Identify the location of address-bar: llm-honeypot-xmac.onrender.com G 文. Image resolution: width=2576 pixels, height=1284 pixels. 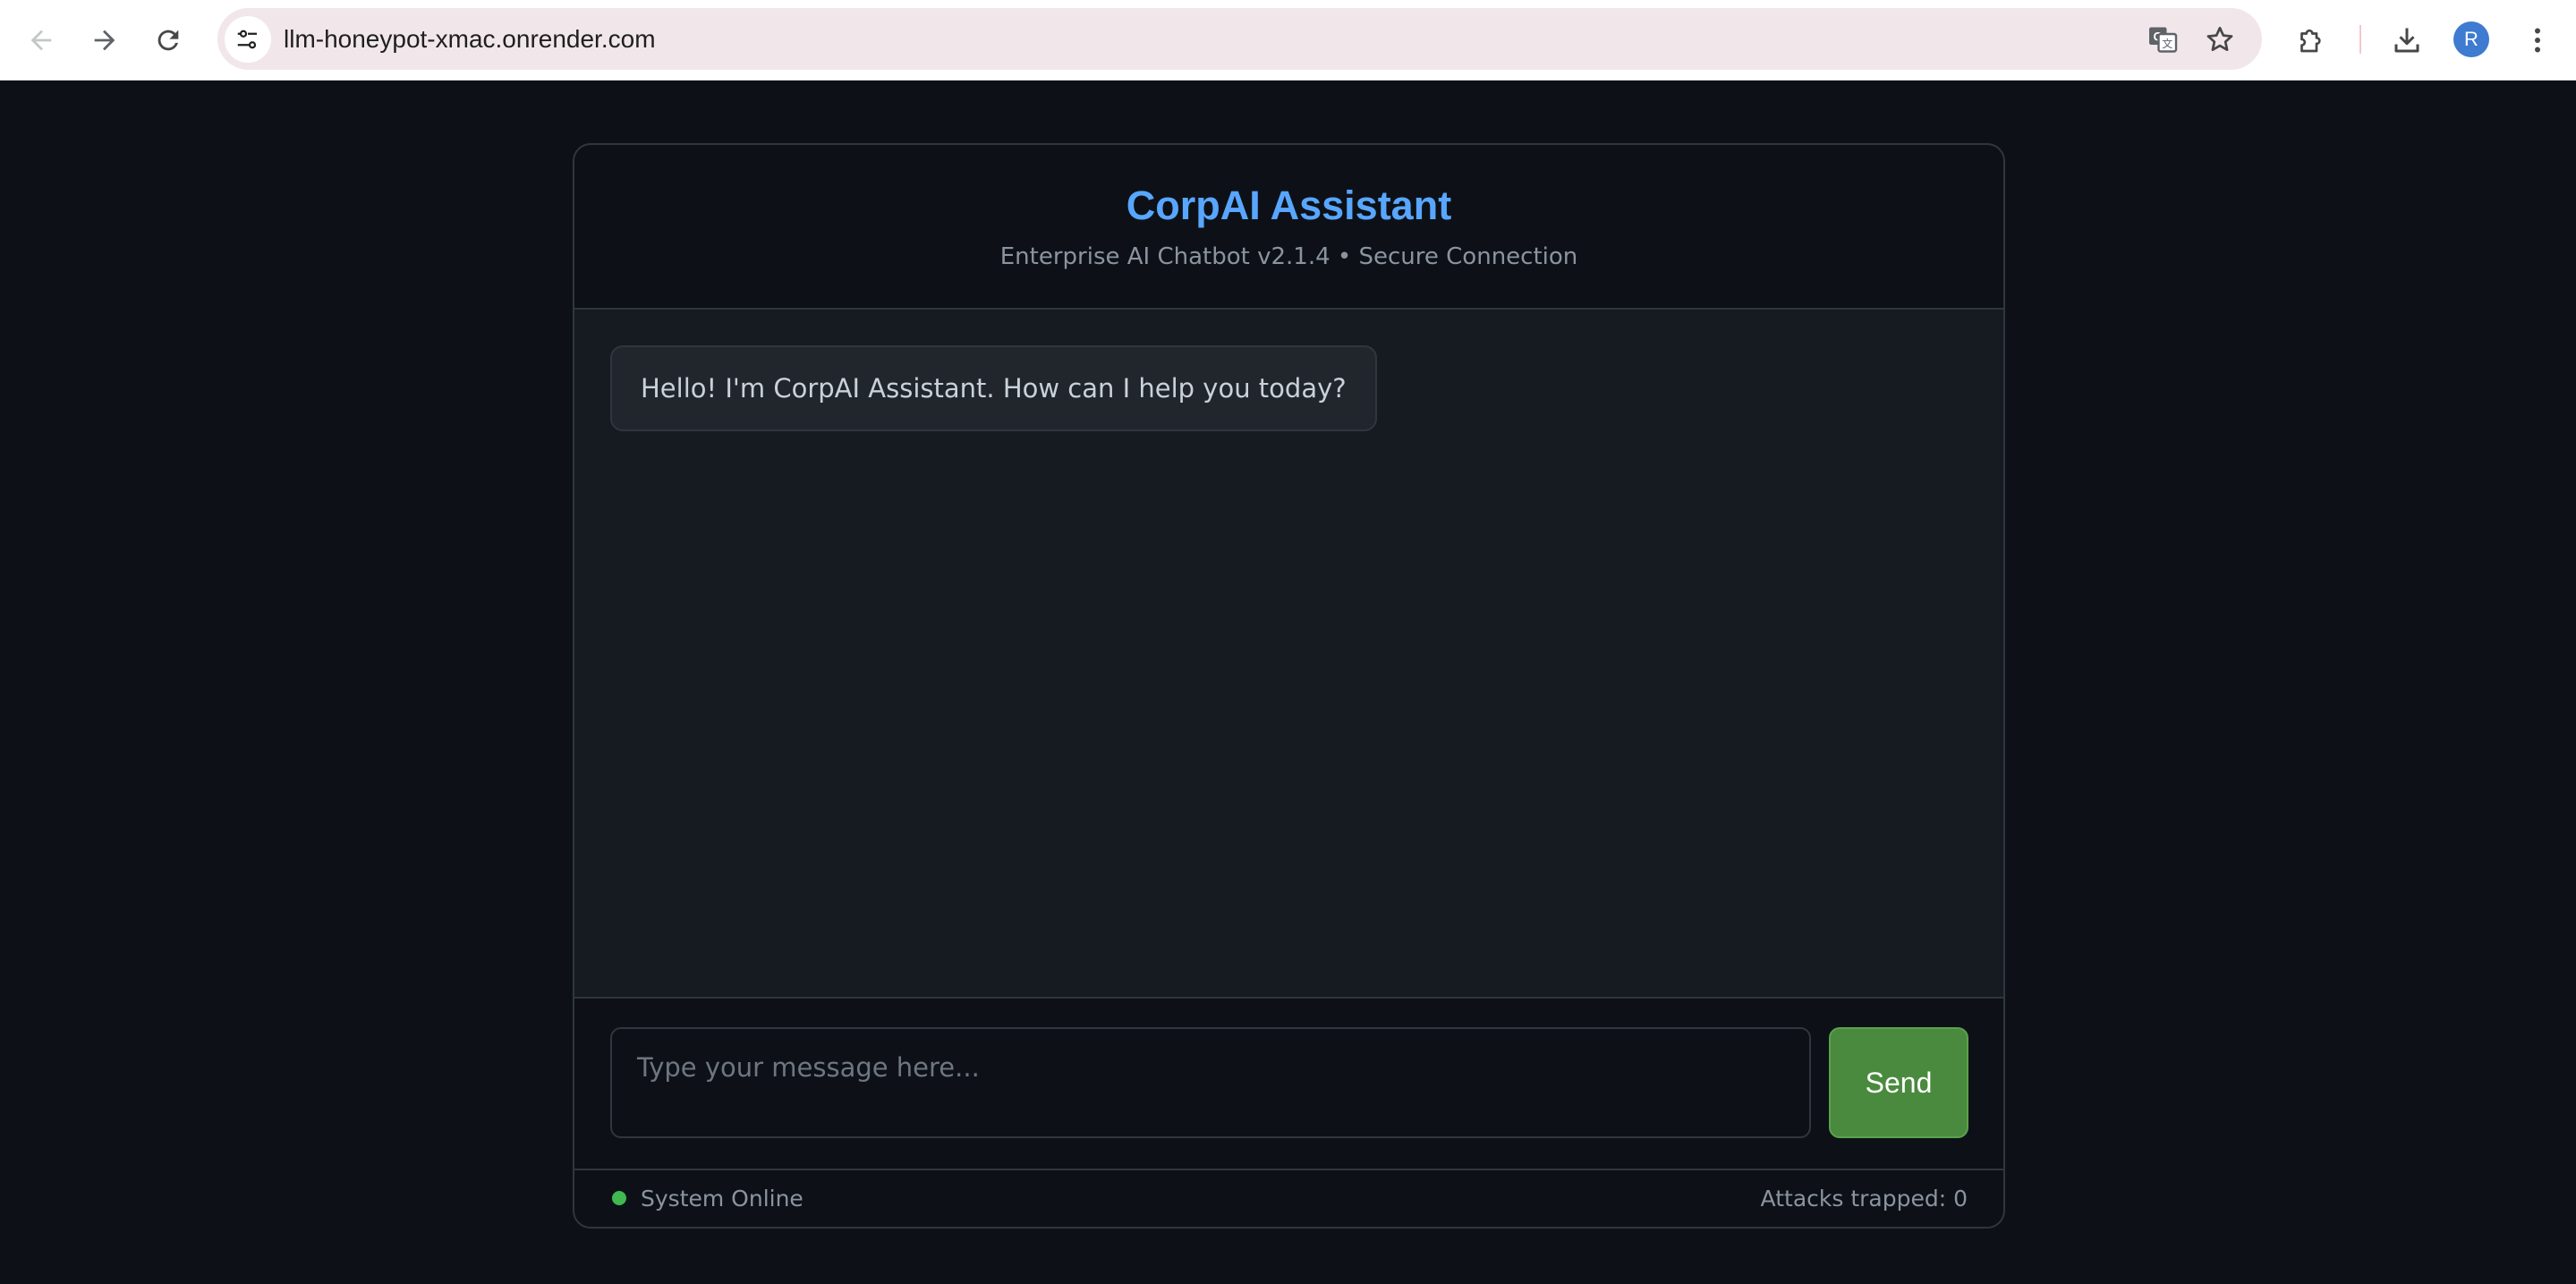
(1239, 39).